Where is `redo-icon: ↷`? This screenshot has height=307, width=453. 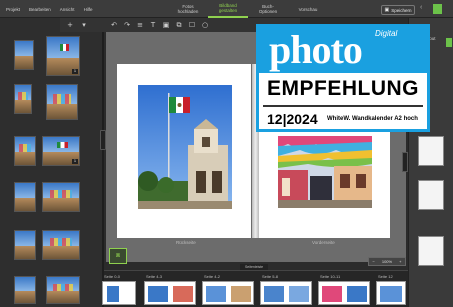
redo-icon: ↷ is located at coordinates (127, 25).